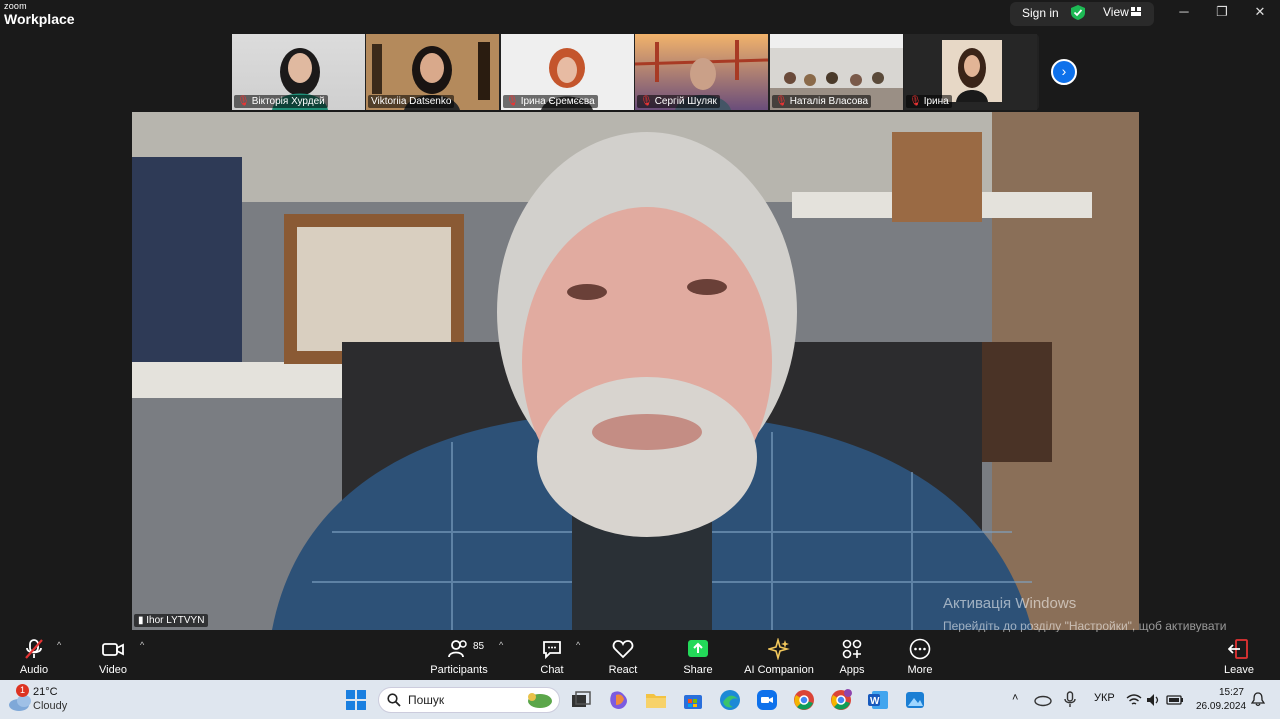  What do you see at coordinates (1258, 699) in the screenshot?
I see `notifications-bell-icon` at bounding box center [1258, 699].